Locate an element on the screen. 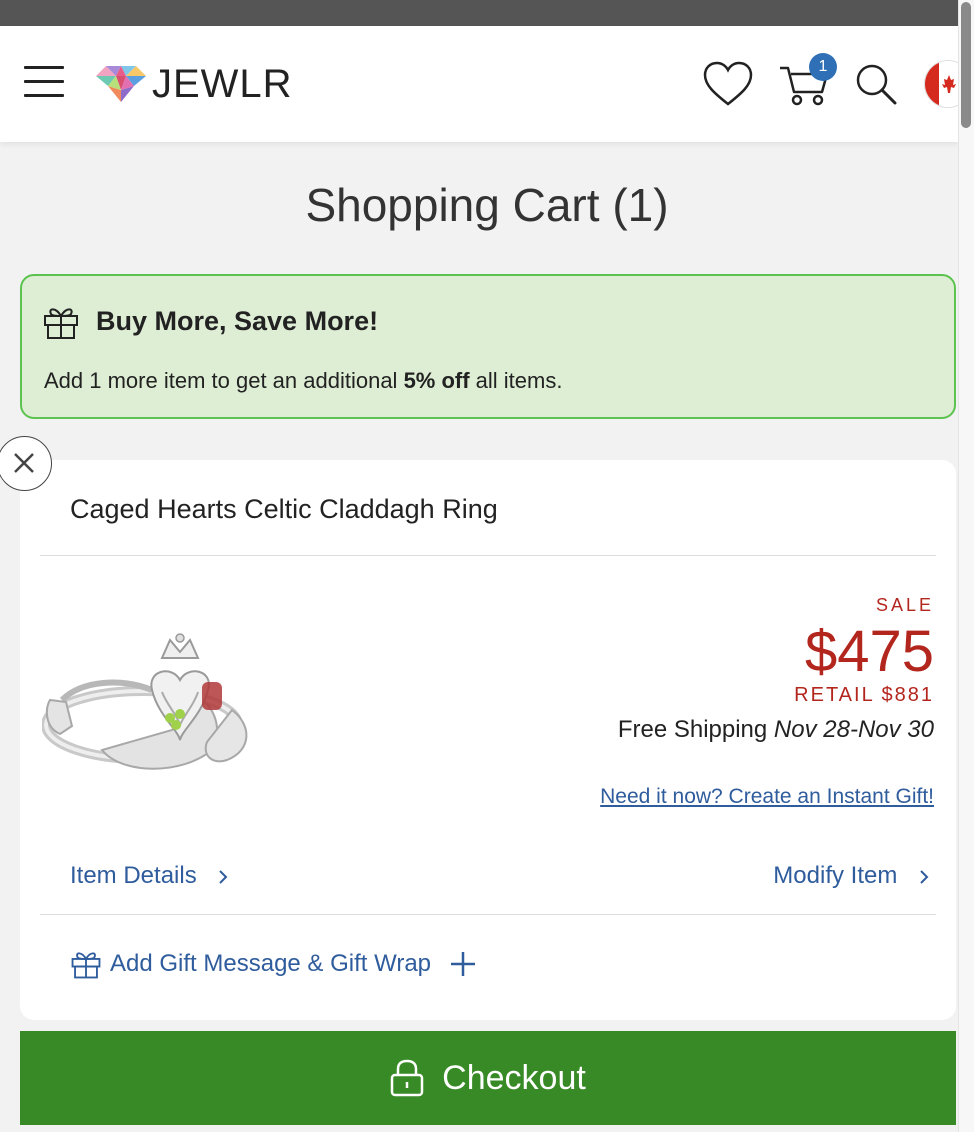 This screenshot has height=1132, width=974. menu-icon is located at coordinates (44, 83).